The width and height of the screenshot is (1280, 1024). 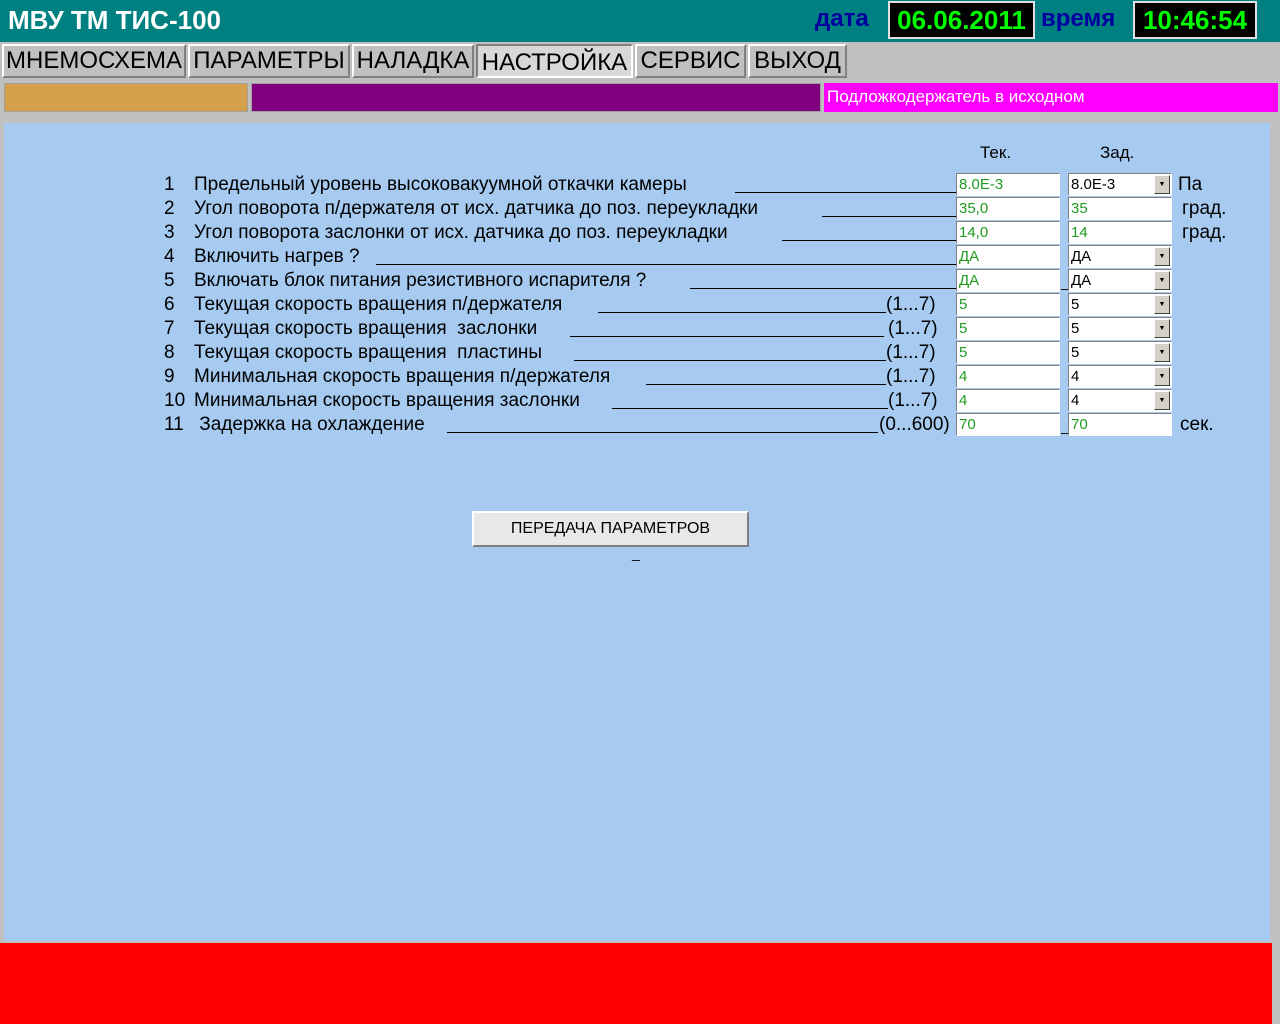 What do you see at coordinates (690, 61) in the screenshot?
I see `tab-service: СЕРВИС` at bounding box center [690, 61].